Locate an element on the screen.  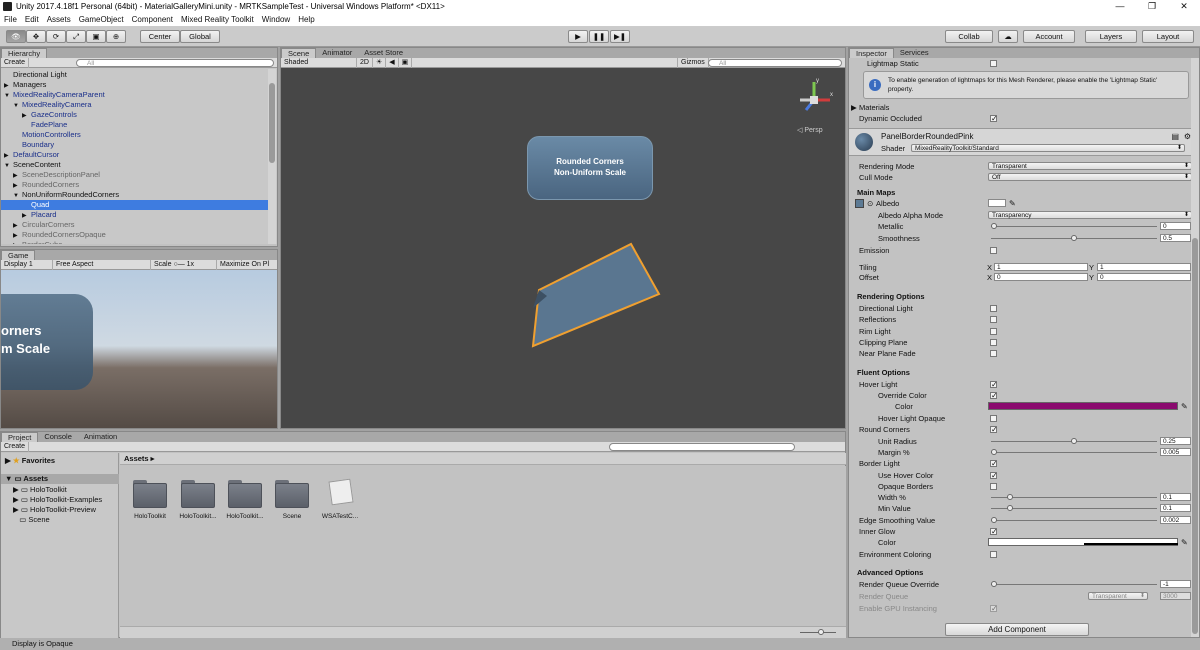
cull-mode-dropdown: Off is located at coordinates (1090, 177).